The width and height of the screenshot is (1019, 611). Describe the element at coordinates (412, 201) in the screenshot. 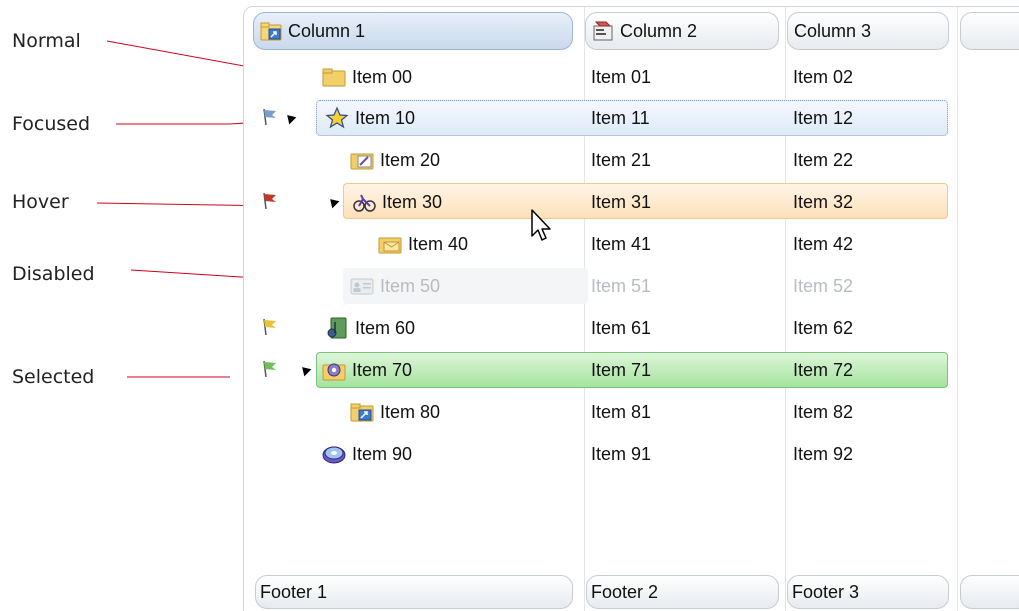

I see `cell-label: Item 30` at that location.